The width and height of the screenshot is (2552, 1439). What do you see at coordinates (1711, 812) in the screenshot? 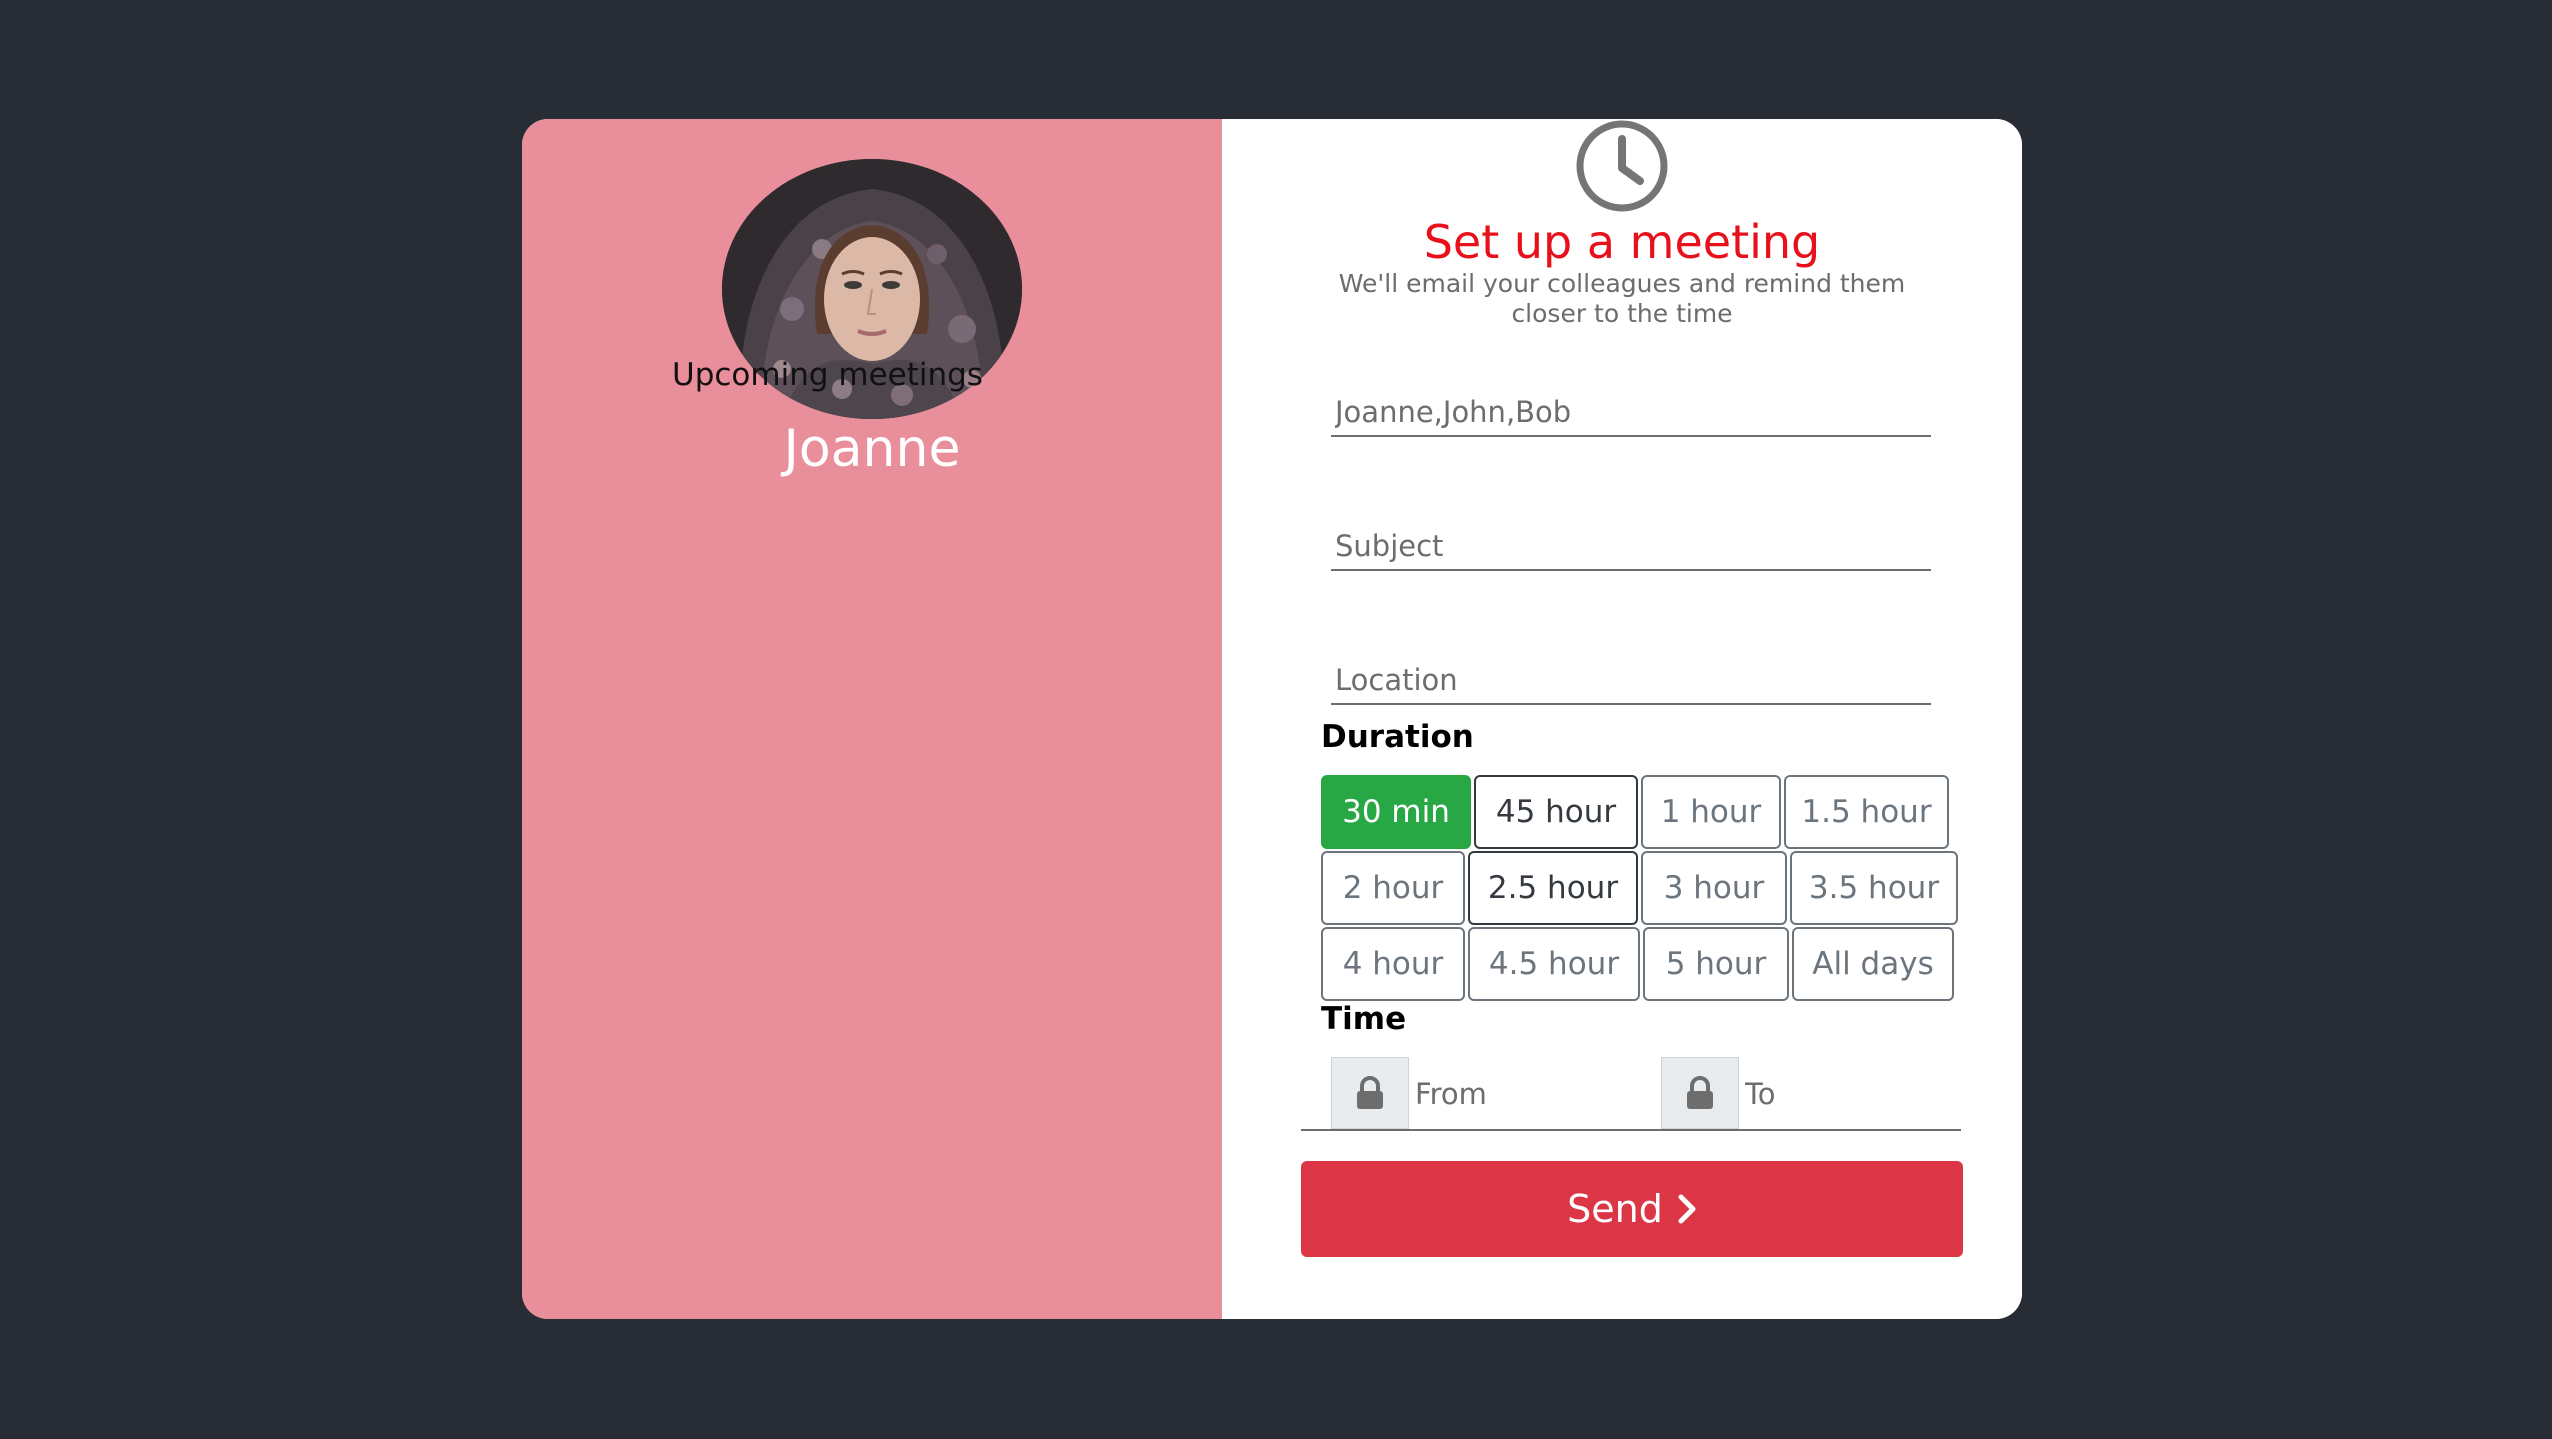
I see `duration-option-1-hour: 1 hour` at bounding box center [1711, 812].